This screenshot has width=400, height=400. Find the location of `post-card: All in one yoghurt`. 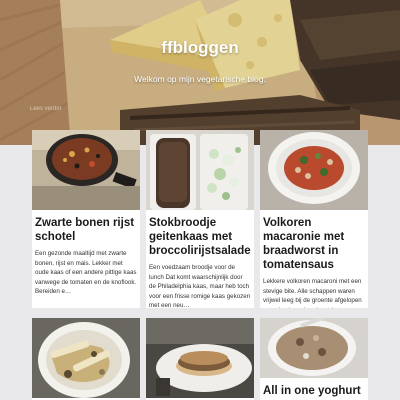

post-card: All in one yoghurt is located at coordinates (314, 359).